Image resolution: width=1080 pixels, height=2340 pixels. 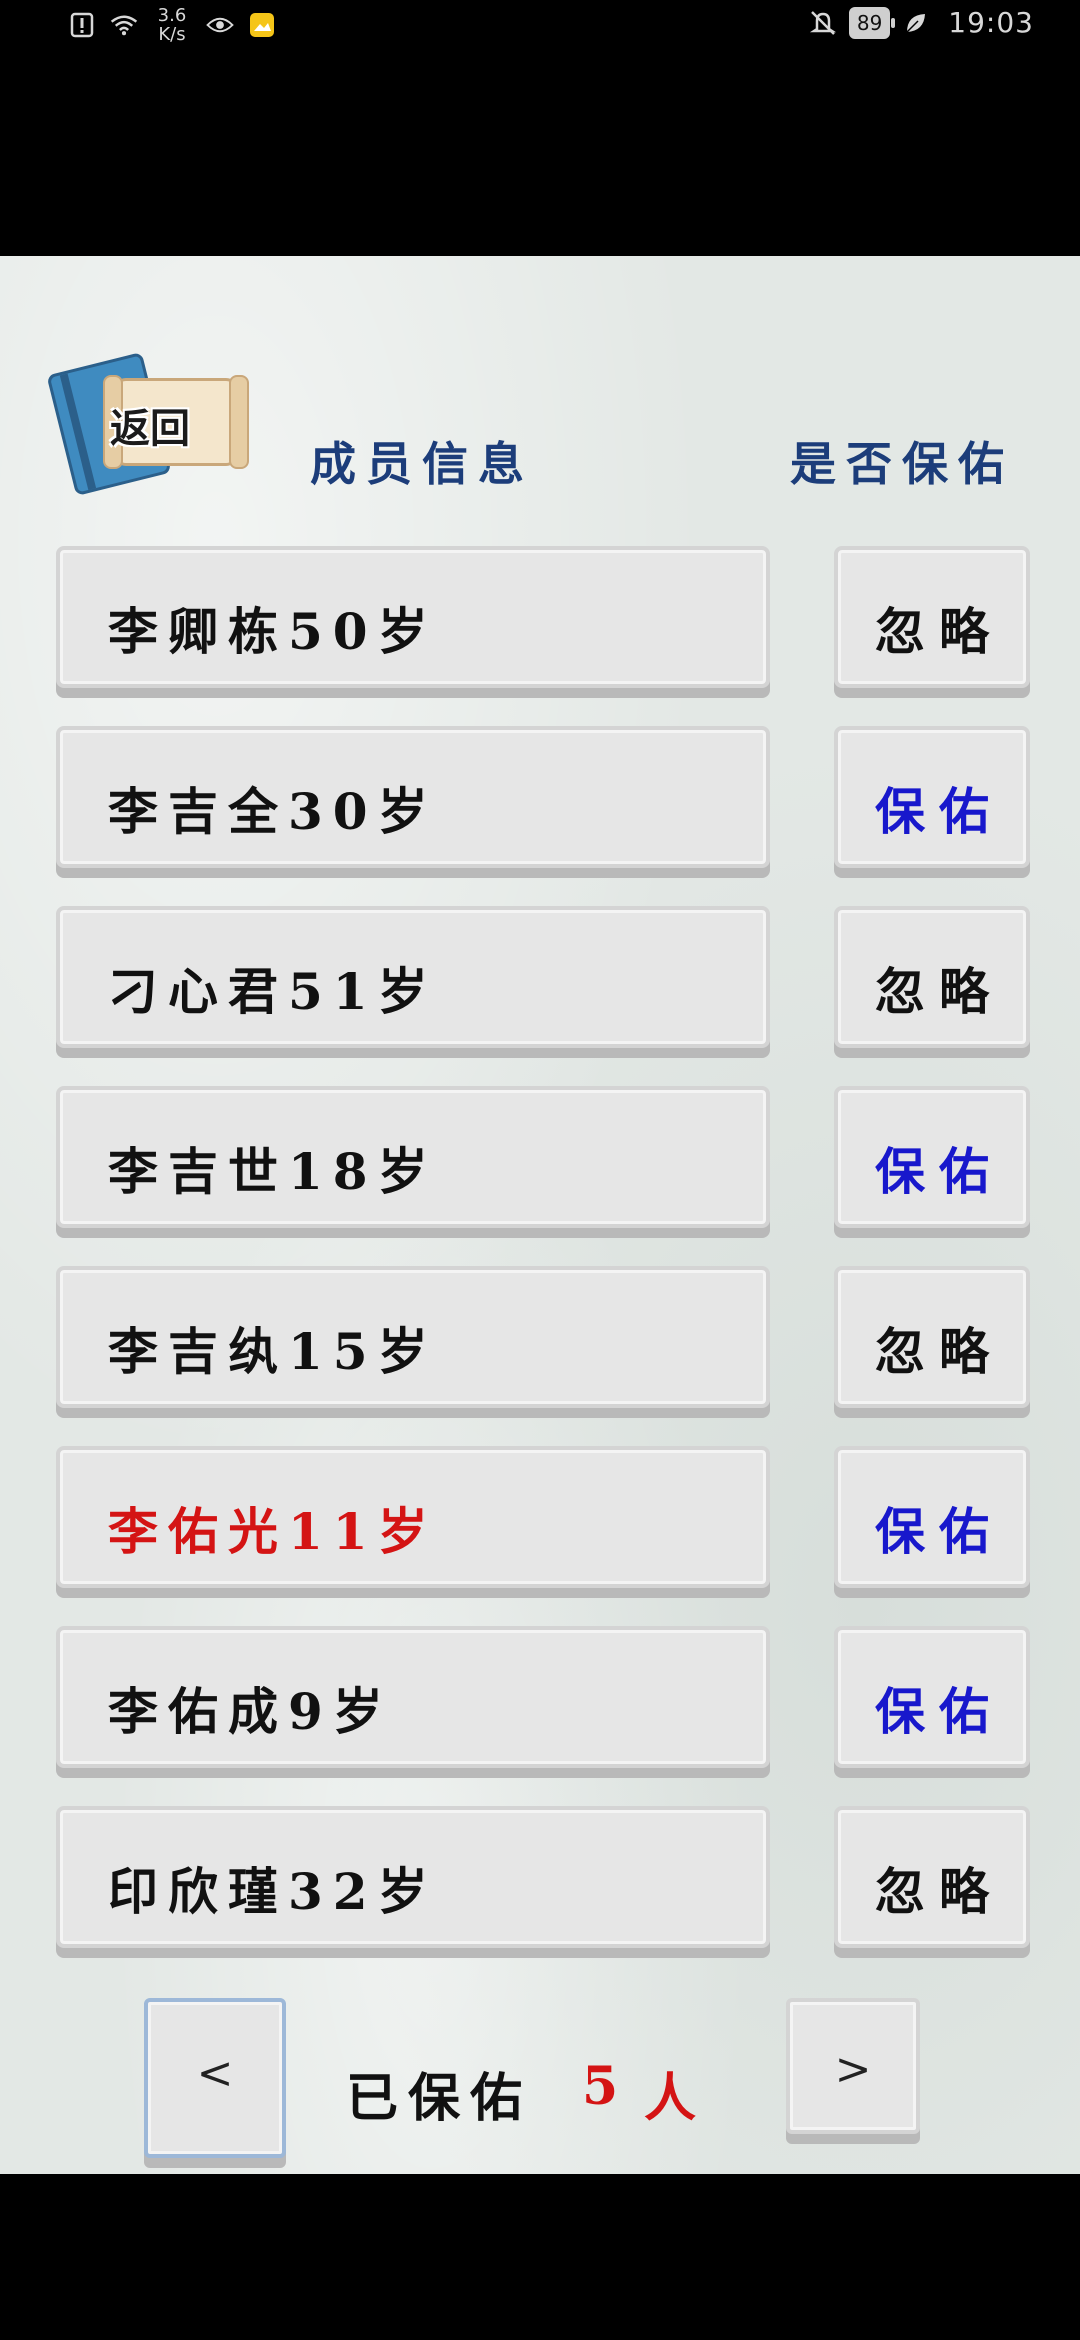 What do you see at coordinates (540, 30) in the screenshot?
I see `status-bar: 3.6 K/s 89 19:03` at bounding box center [540, 30].